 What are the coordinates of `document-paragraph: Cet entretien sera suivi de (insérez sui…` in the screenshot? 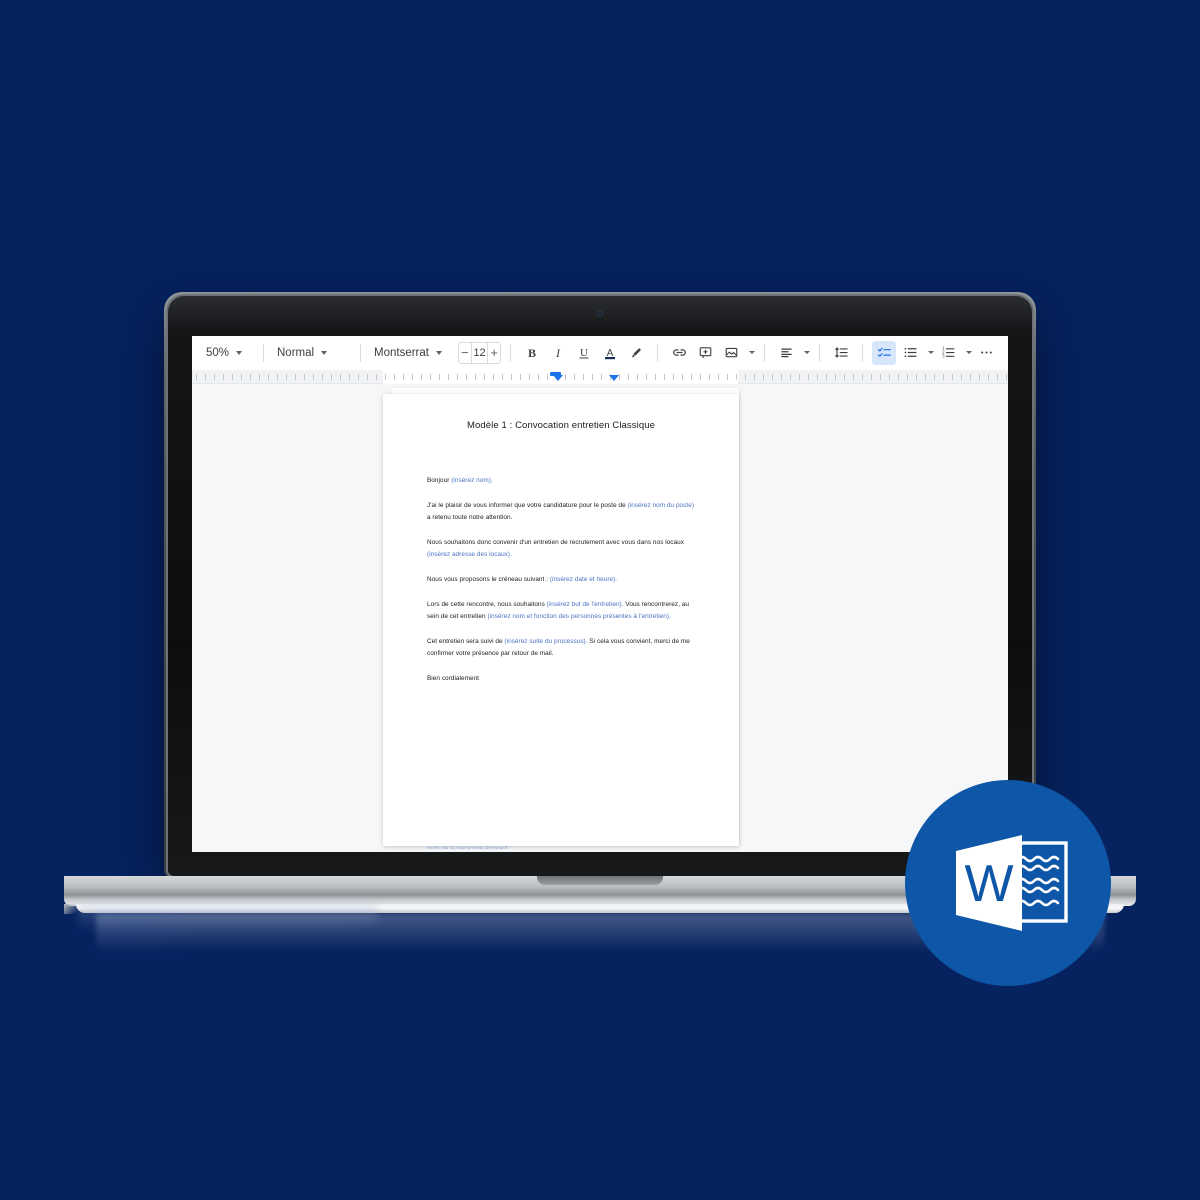 It's located at (561, 648).